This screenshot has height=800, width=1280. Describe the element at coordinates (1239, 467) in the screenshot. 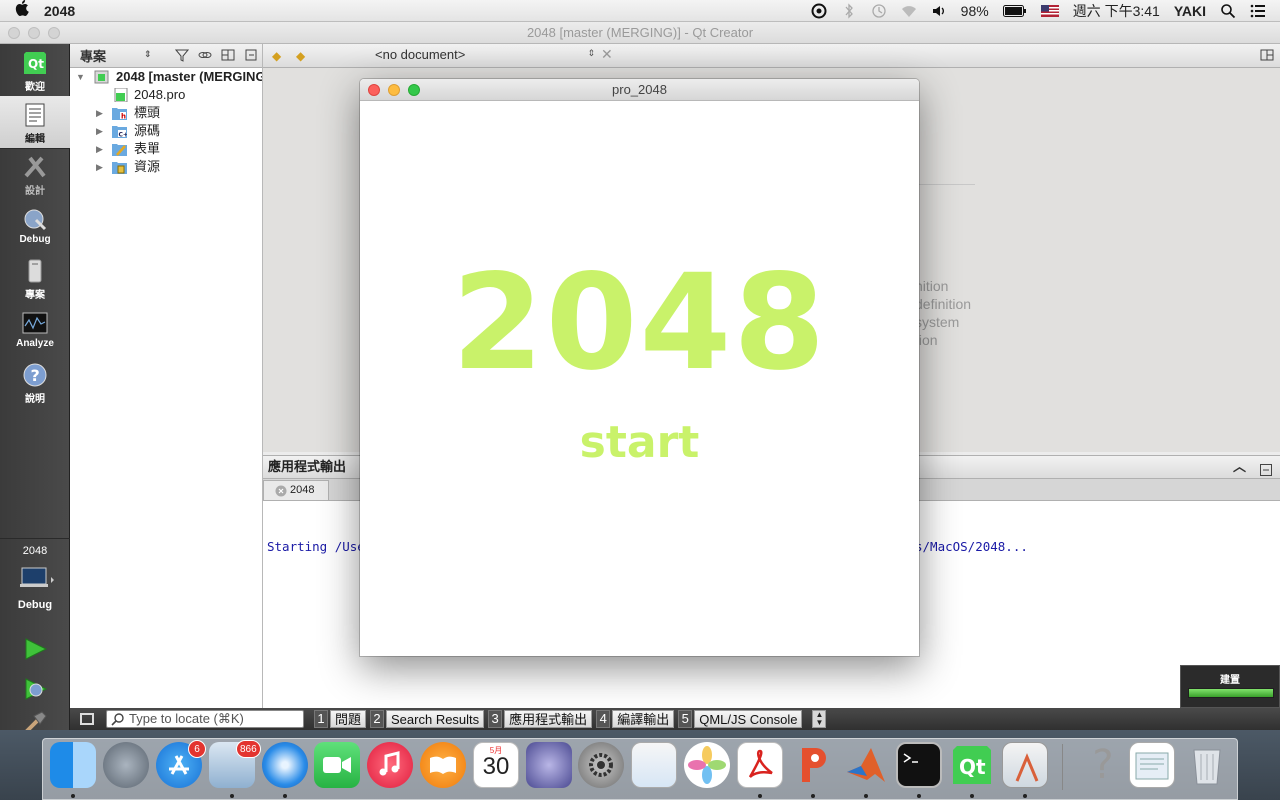

I see `maximize-pane-icon: ︿` at that location.